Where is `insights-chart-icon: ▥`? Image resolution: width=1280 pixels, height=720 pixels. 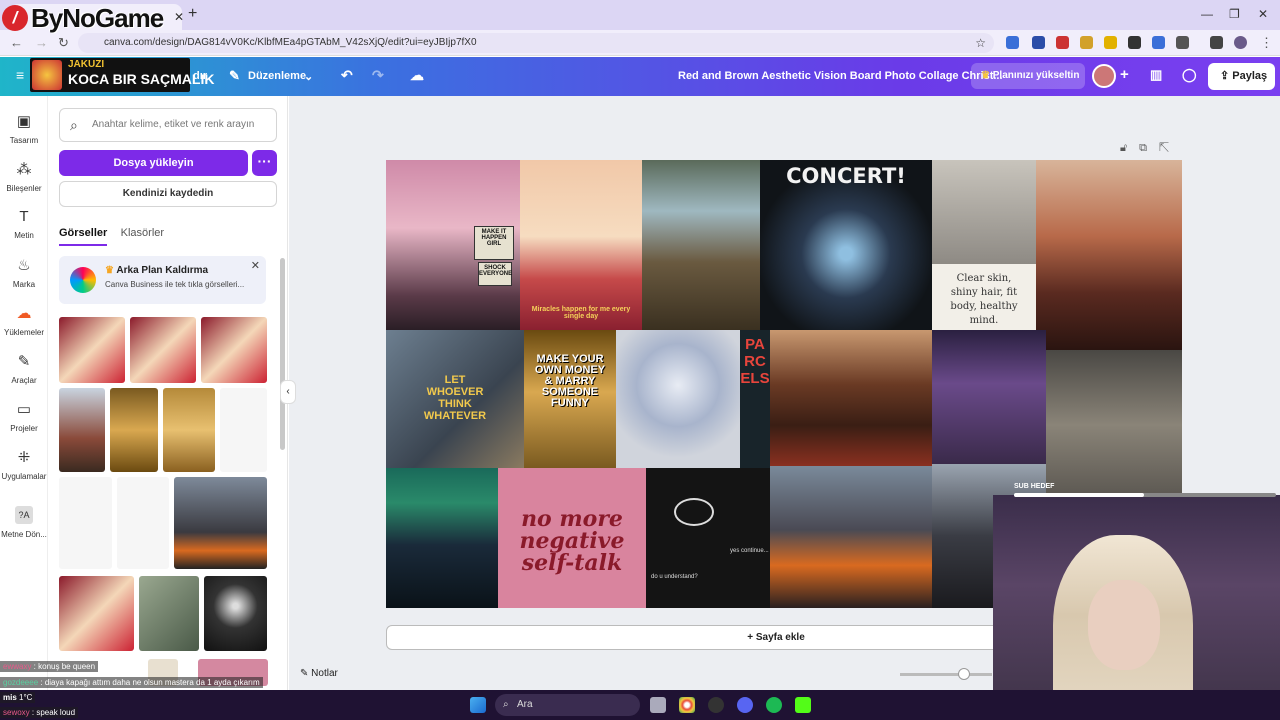
insights-chart-icon: ▥ is located at coordinates (1156, 75).